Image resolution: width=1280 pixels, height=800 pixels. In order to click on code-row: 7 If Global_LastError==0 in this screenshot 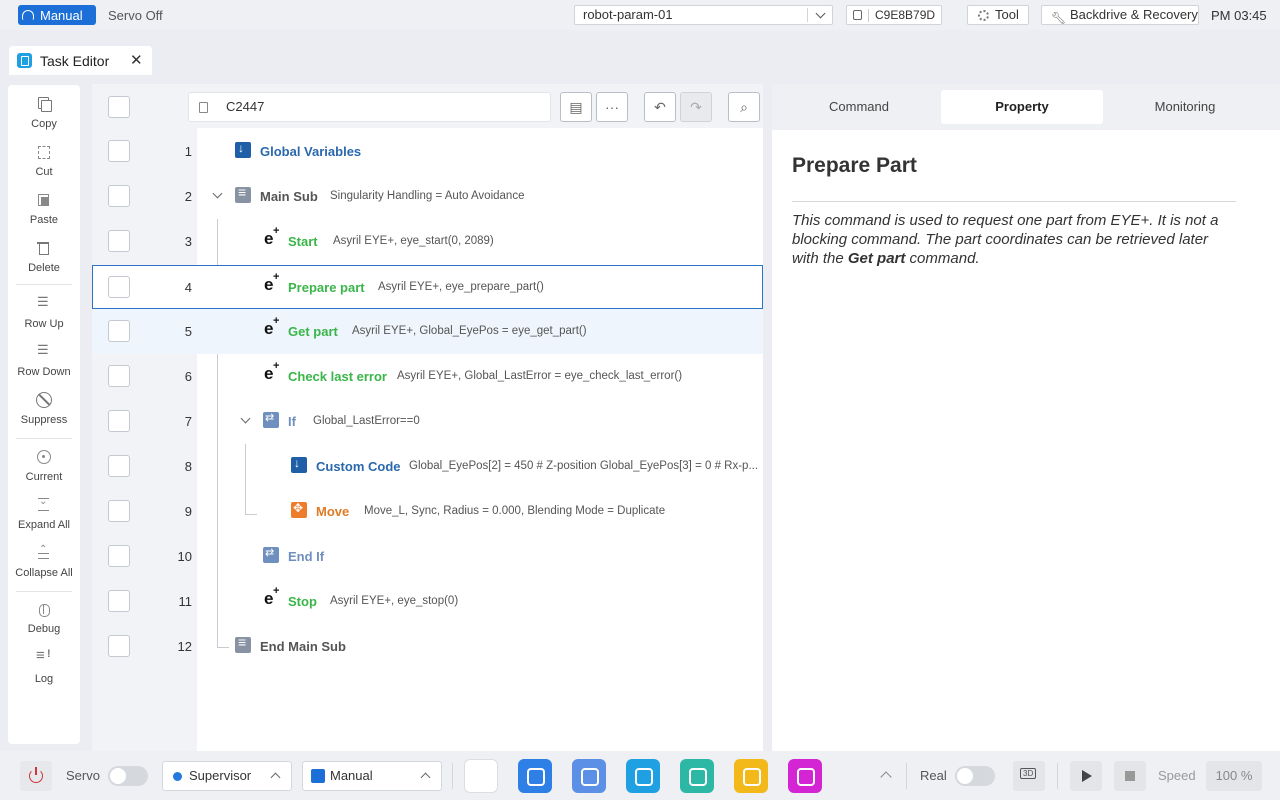, I will do `click(427, 421)`.